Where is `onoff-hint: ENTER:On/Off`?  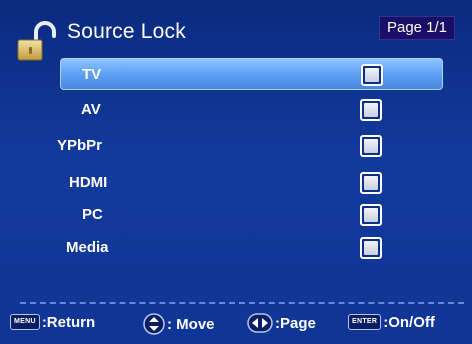 onoff-hint: ENTER:On/Off is located at coordinates (391, 324).